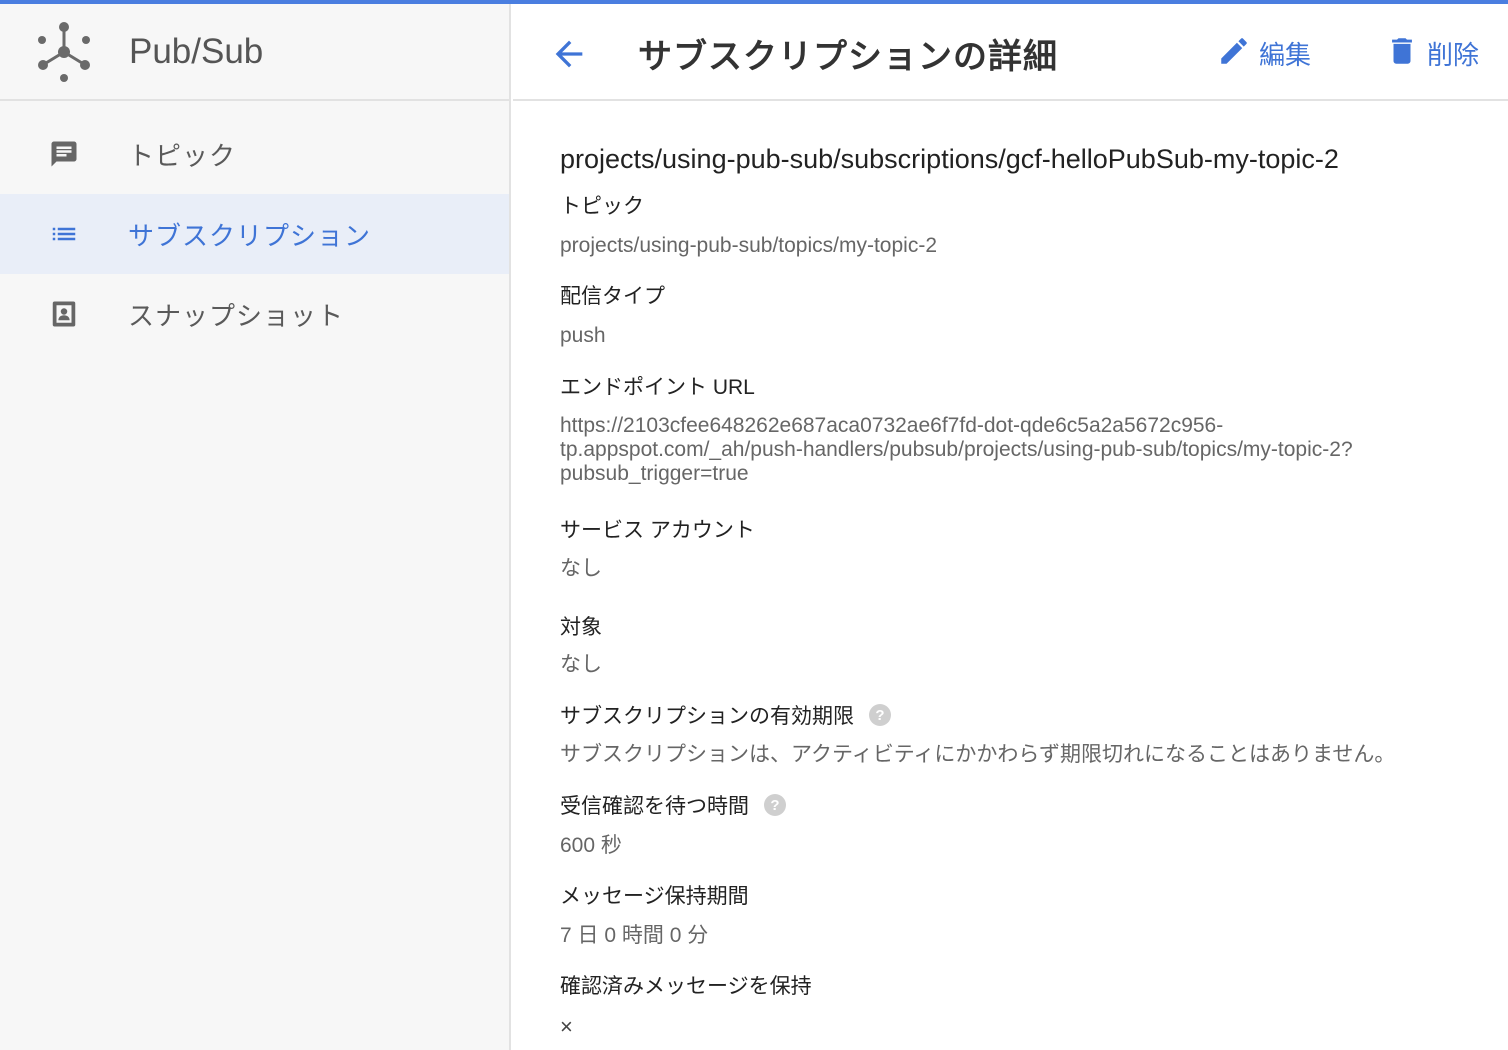 This screenshot has width=1508, height=1050. Describe the element at coordinates (64, 154) in the screenshot. I see `message-icon` at that location.